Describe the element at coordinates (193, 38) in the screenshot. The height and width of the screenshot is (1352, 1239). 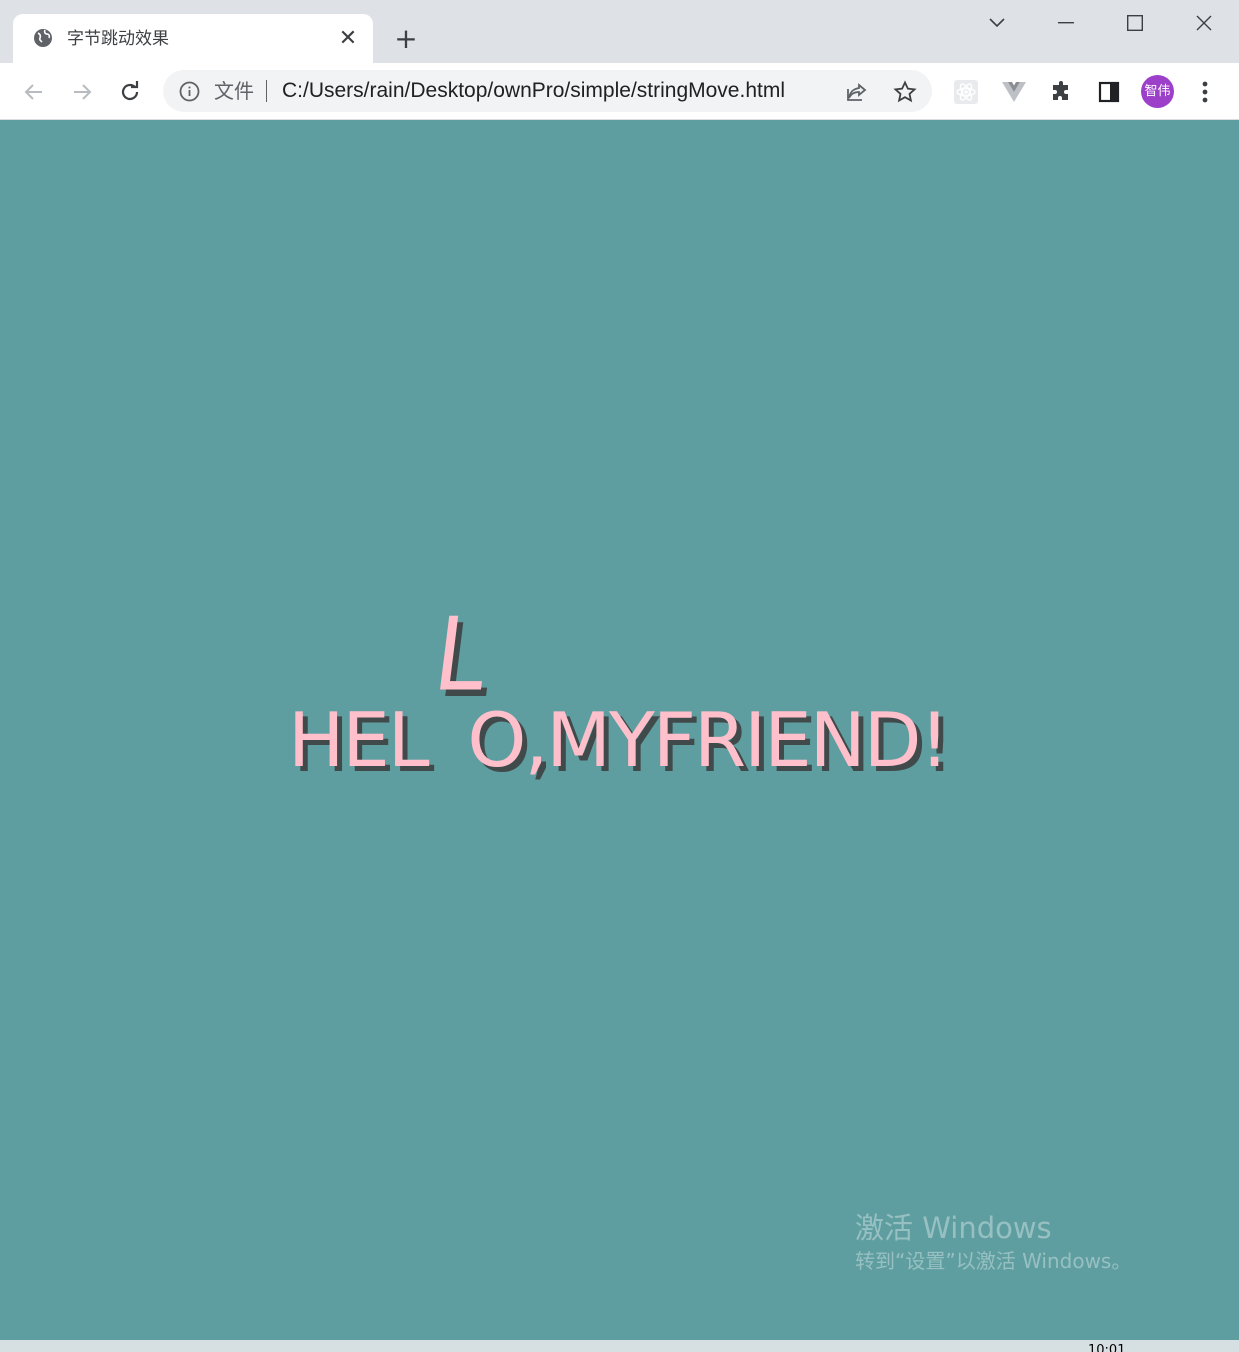
I see `tab-active: 字节跳动效果 ✕` at that location.